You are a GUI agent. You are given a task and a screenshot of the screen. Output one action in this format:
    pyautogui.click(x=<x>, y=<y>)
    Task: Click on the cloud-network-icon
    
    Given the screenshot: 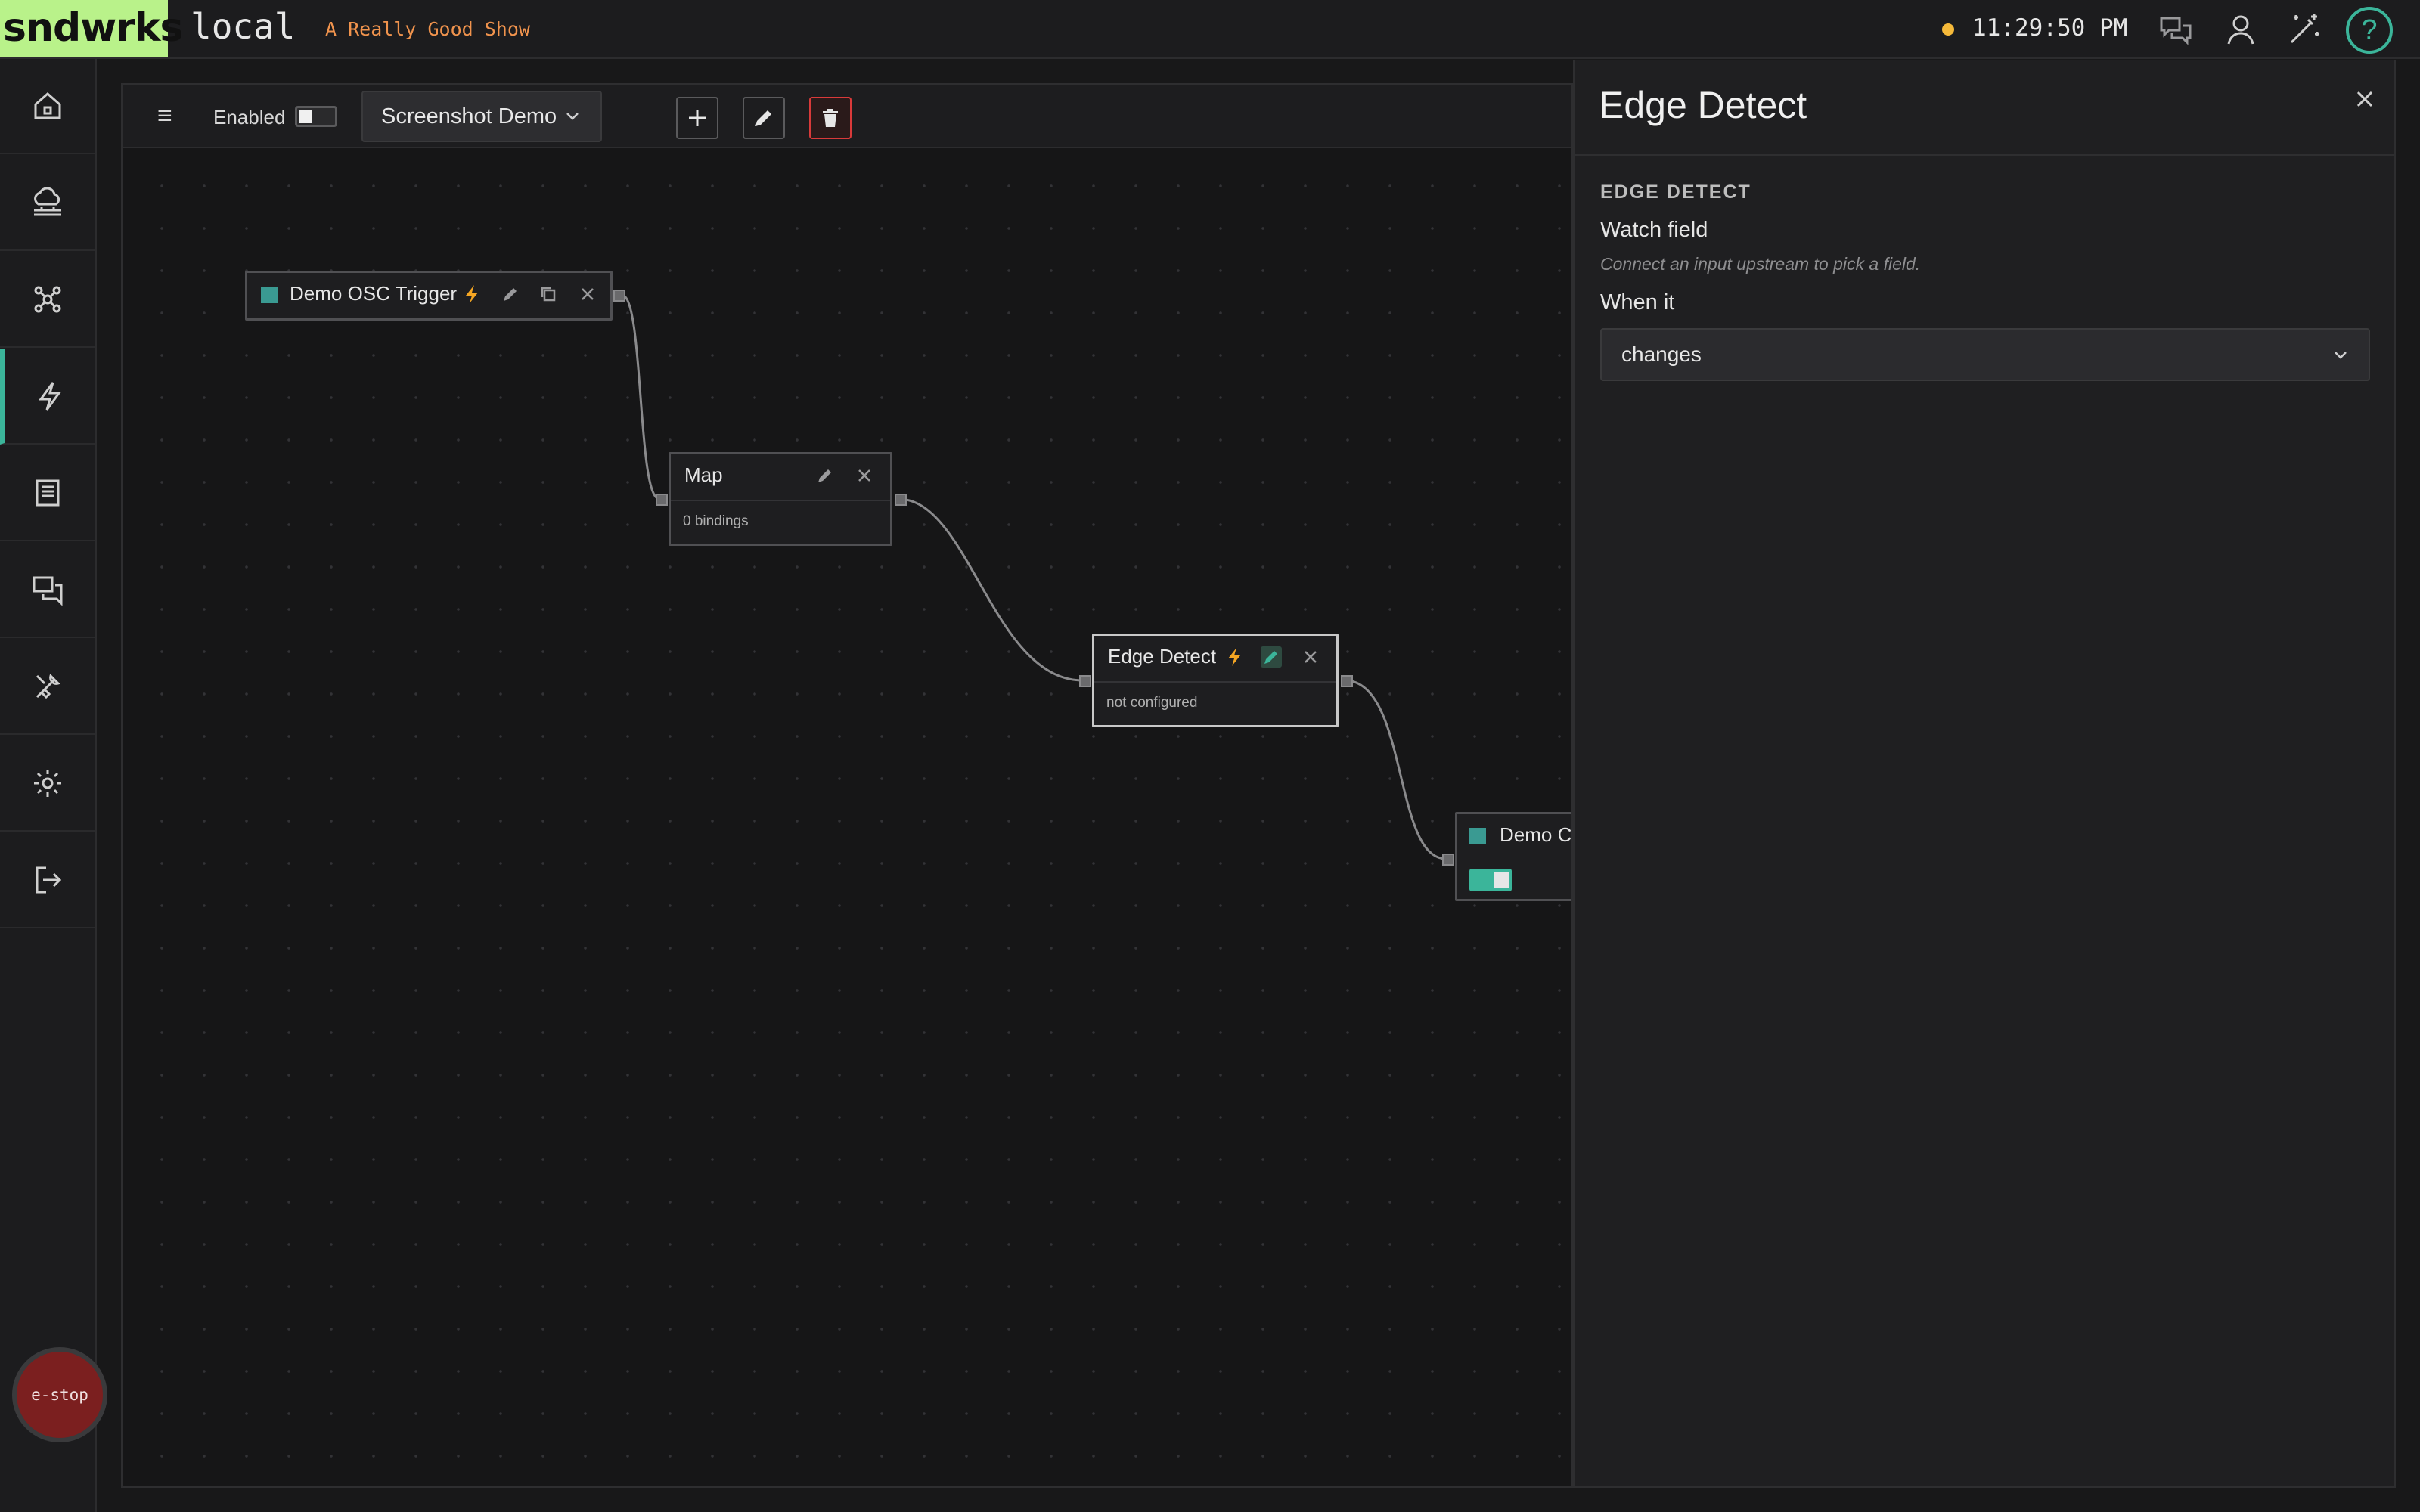 What is the action you would take?
    pyautogui.click(x=47, y=201)
    